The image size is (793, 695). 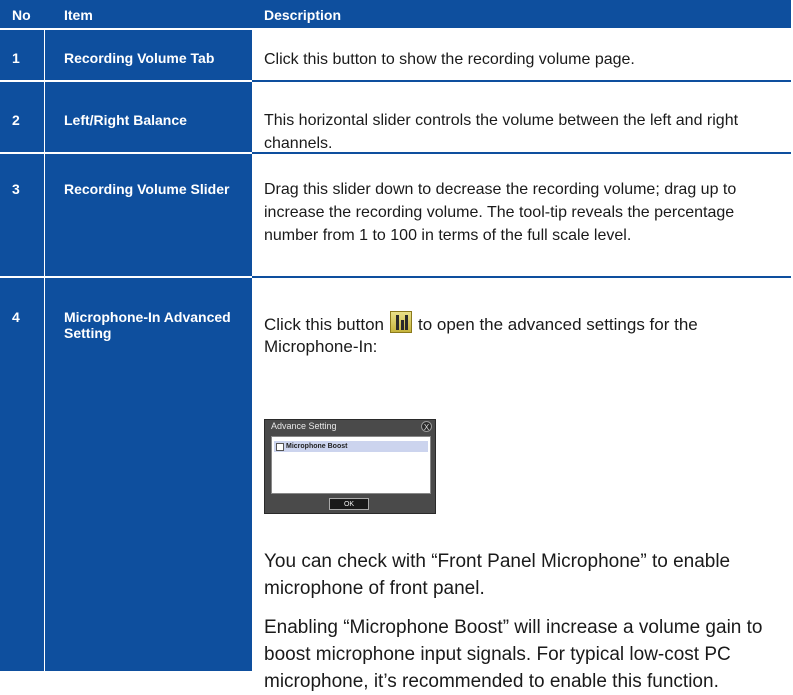 What do you see at coordinates (78, 15) in the screenshot?
I see `header-item: Item` at bounding box center [78, 15].